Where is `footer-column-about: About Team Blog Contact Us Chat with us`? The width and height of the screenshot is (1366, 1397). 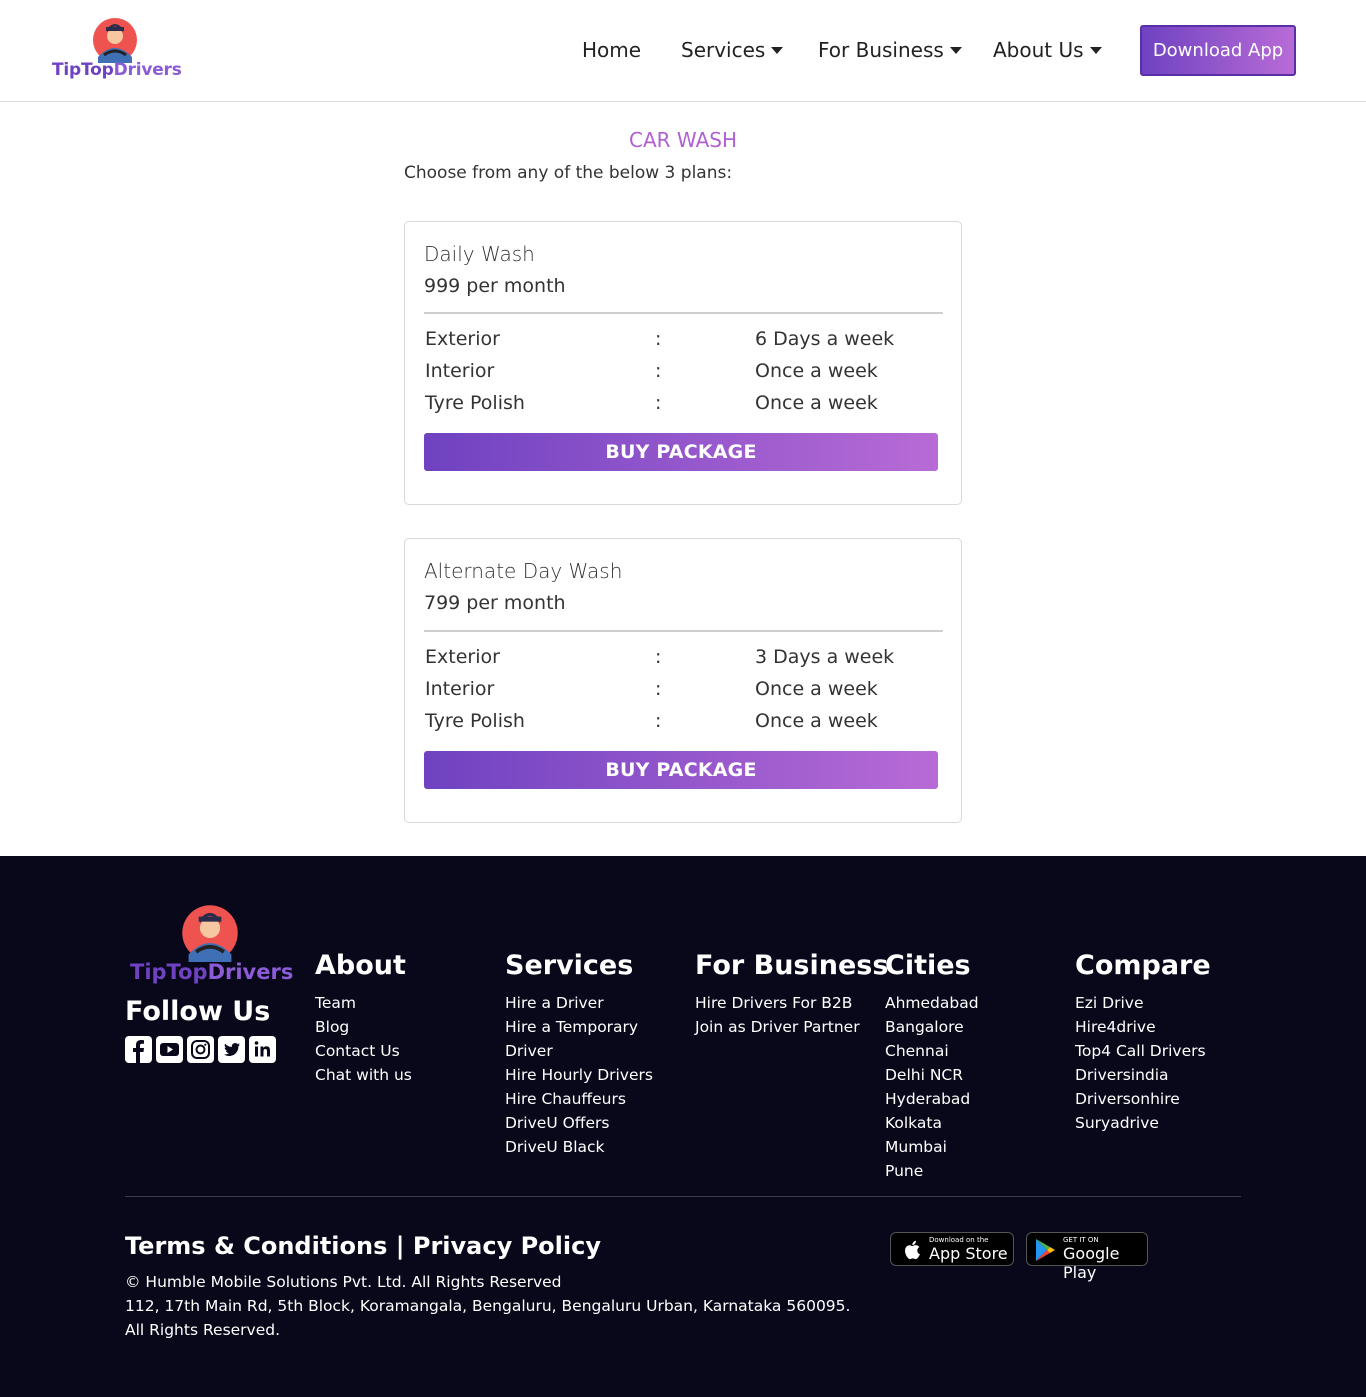 footer-column-about: About Team Blog Contact Us Chat with us is located at coordinates (363, 1018).